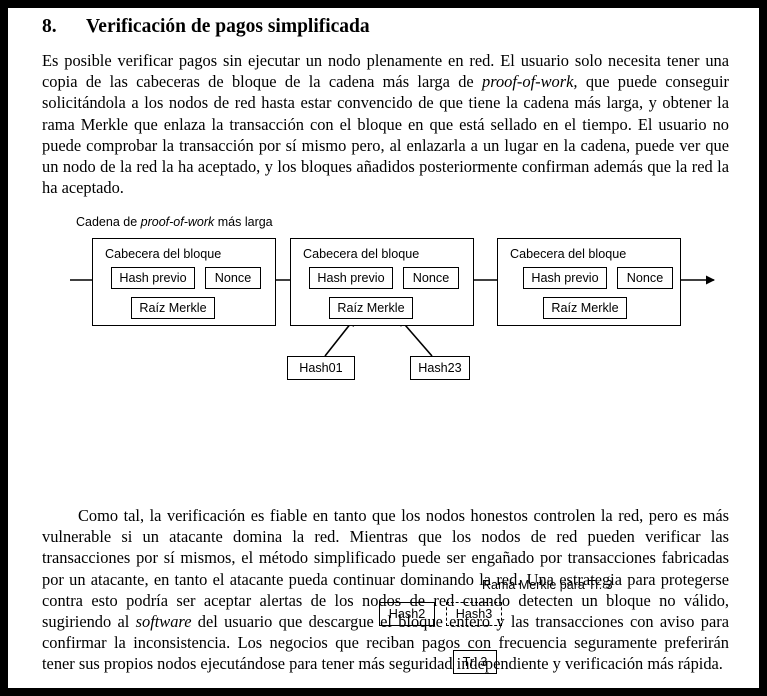 This screenshot has height=696, width=767. What do you see at coordinates (440, 368) in the screenshot?
I see `merkle-node-hash23: Hash23` at bounding box center [440, 368].